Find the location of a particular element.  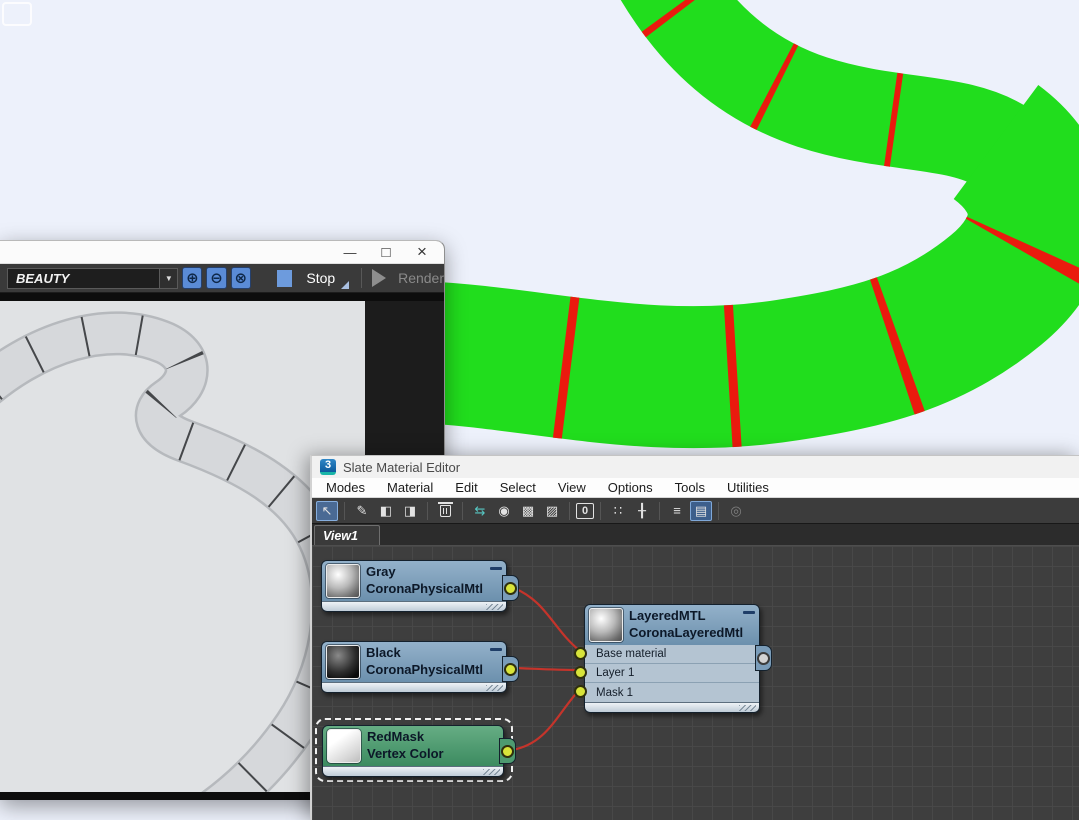

slot-label: Mask 1 is located at coordinates (615, 692).